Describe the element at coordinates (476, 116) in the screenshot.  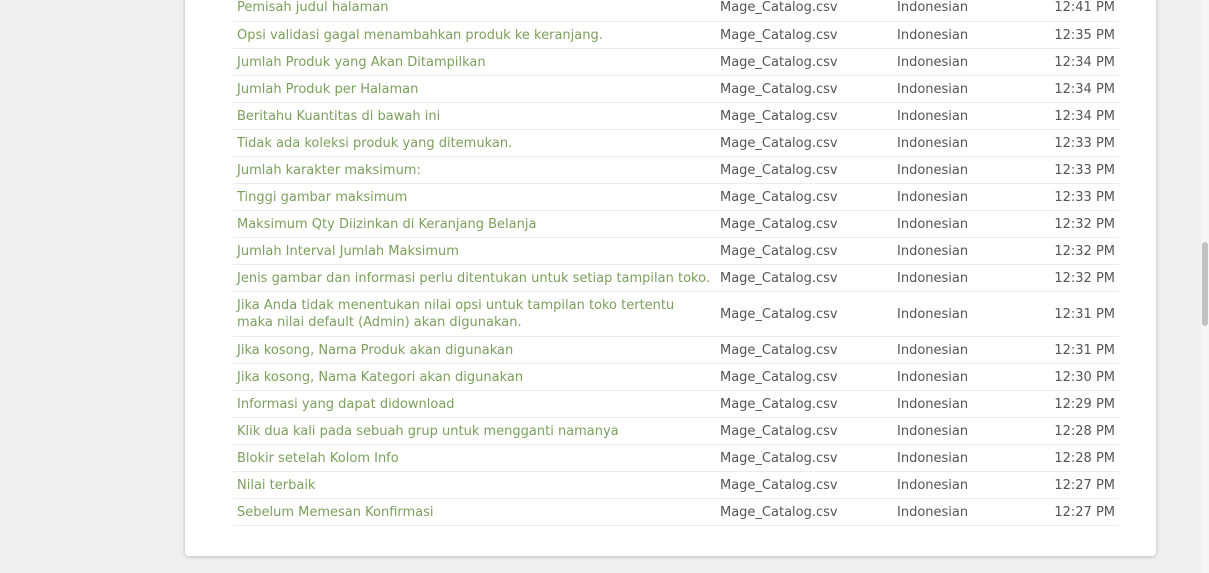
I see `translation-text-link: Beritahu Kuantitas di bawah ini` at that location.